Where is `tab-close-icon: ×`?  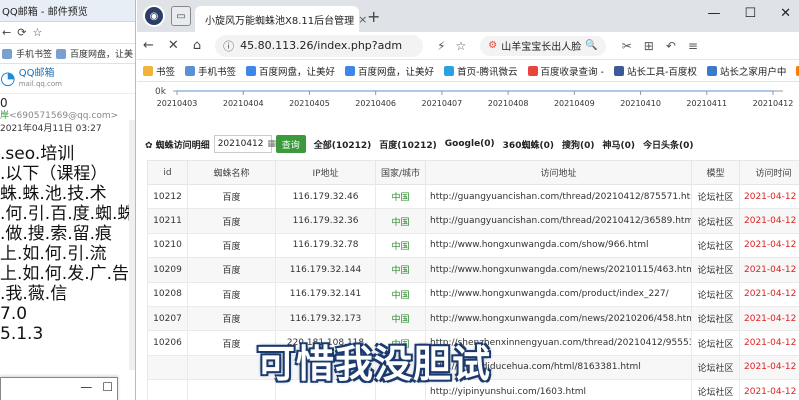 tab-close-icon: × is located at coordinates (362, 19).